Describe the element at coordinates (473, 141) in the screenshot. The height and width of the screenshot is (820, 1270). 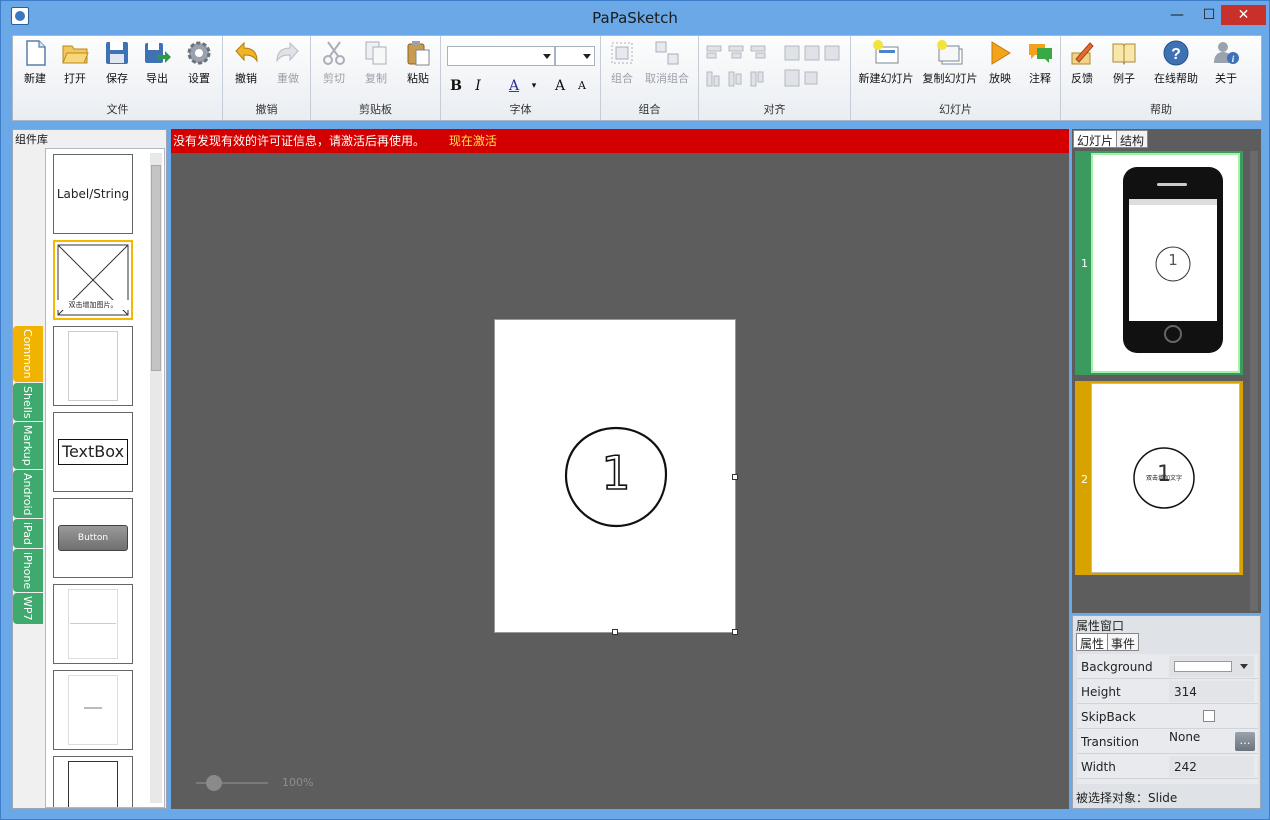
I see `activate-now-link: 现在激活` at that location.